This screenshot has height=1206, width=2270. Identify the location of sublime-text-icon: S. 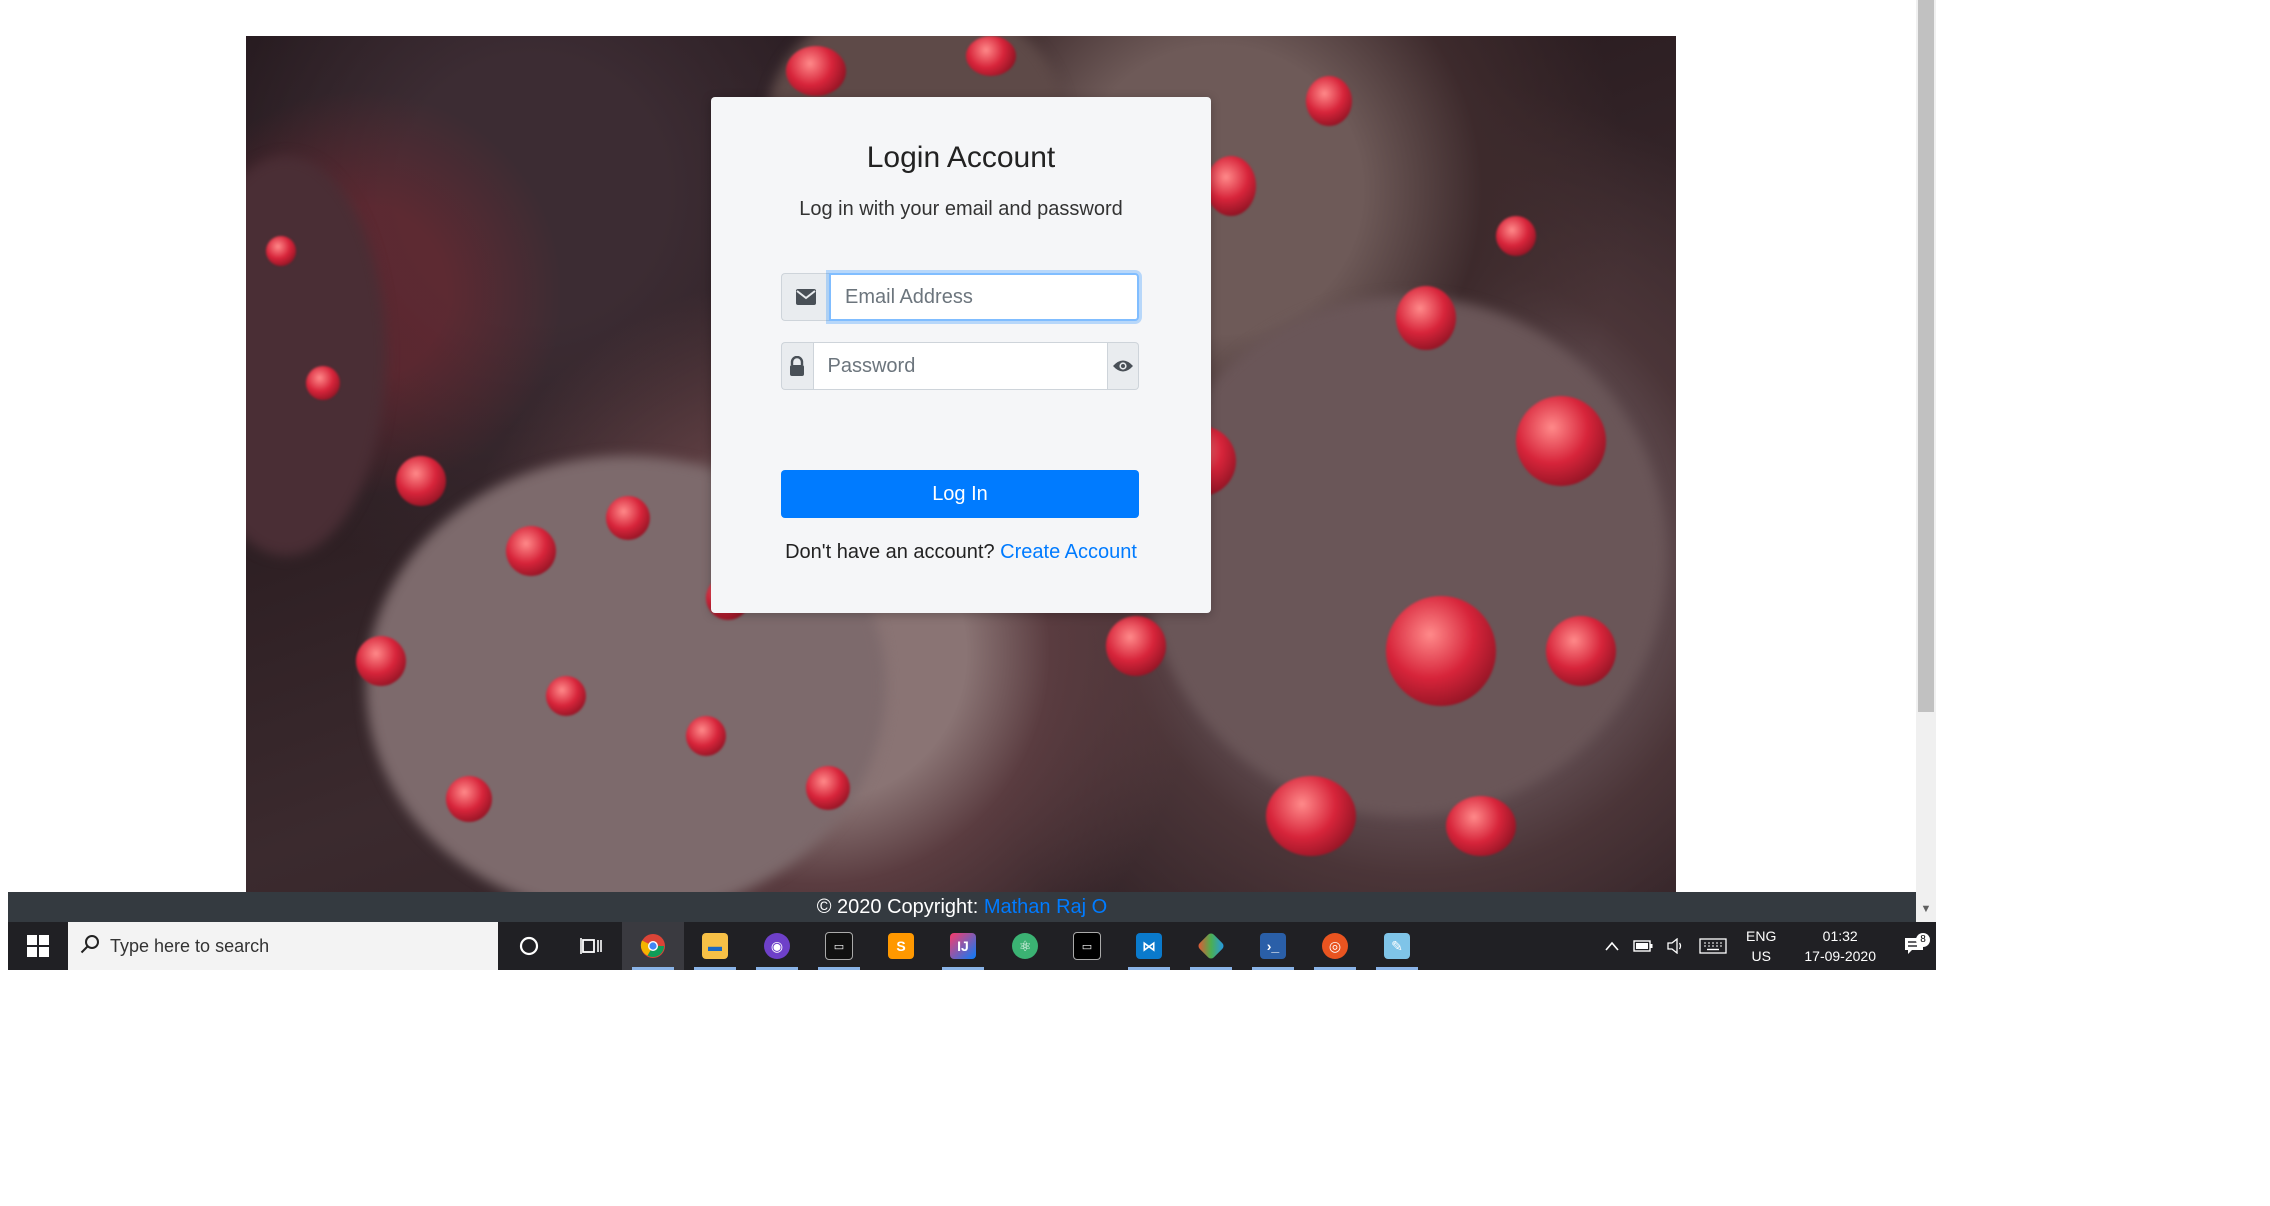
(901, 946).